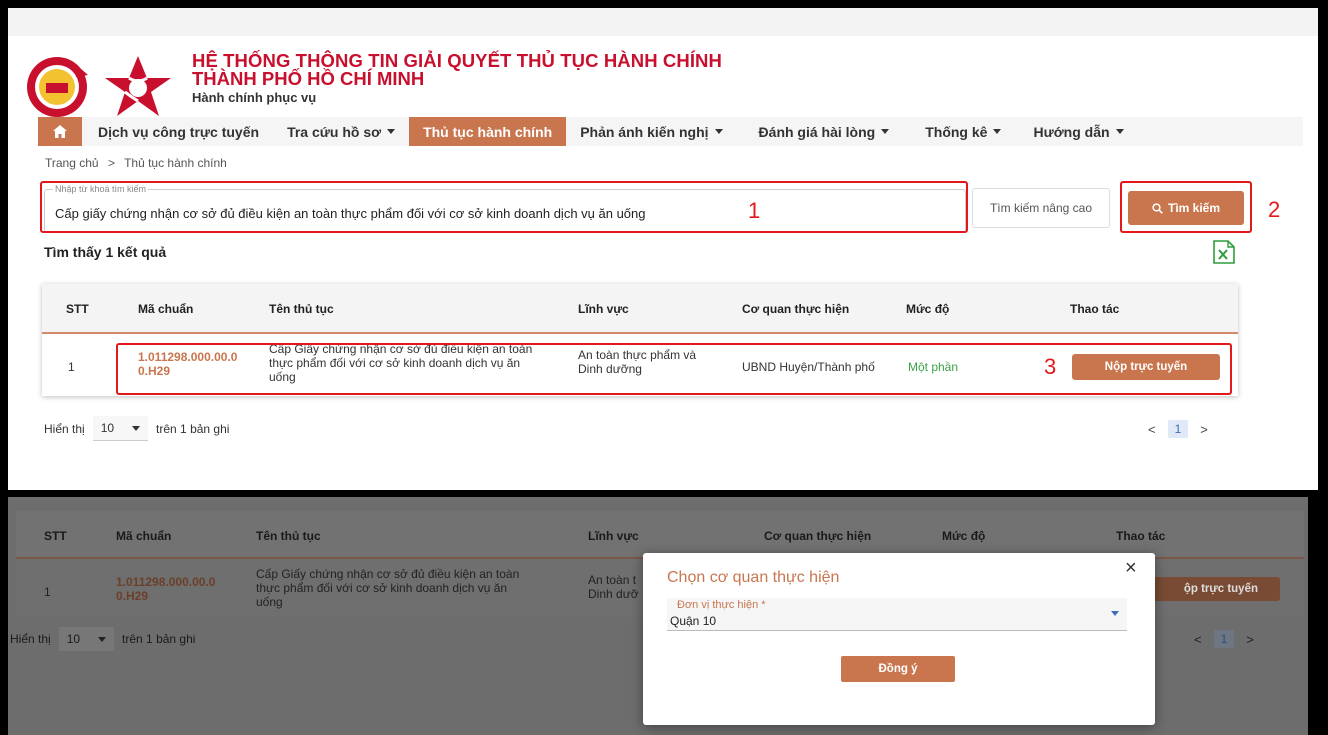 The height and width of the screenshot is (735, 1328). I want to click on breadcrumb-current: Thủ tục hành chính, so click(175, 163).